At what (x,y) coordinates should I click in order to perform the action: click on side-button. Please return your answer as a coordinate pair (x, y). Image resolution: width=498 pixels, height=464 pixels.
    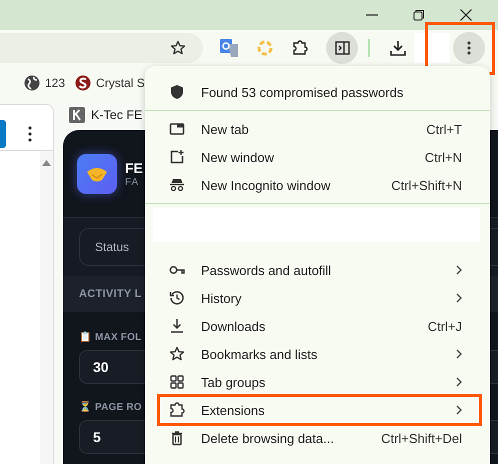
    Looking at the image, I should click on (3, 134).